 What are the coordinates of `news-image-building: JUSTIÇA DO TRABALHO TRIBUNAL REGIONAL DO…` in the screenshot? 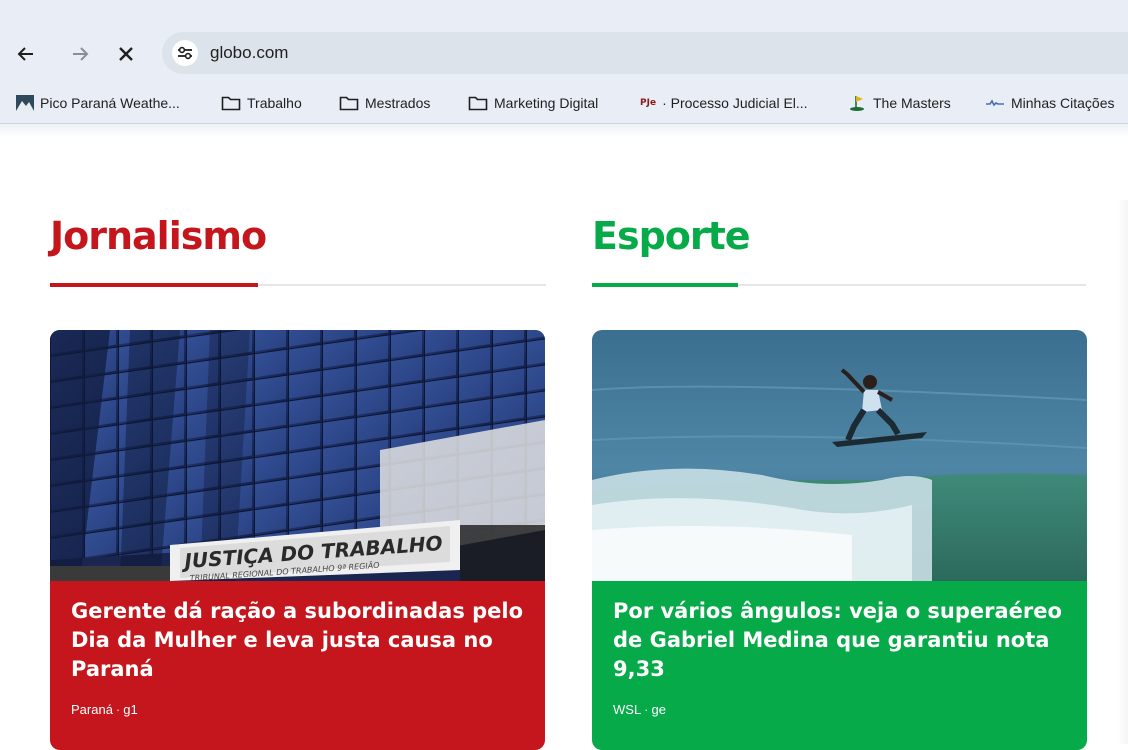 It's located at (297, 455).